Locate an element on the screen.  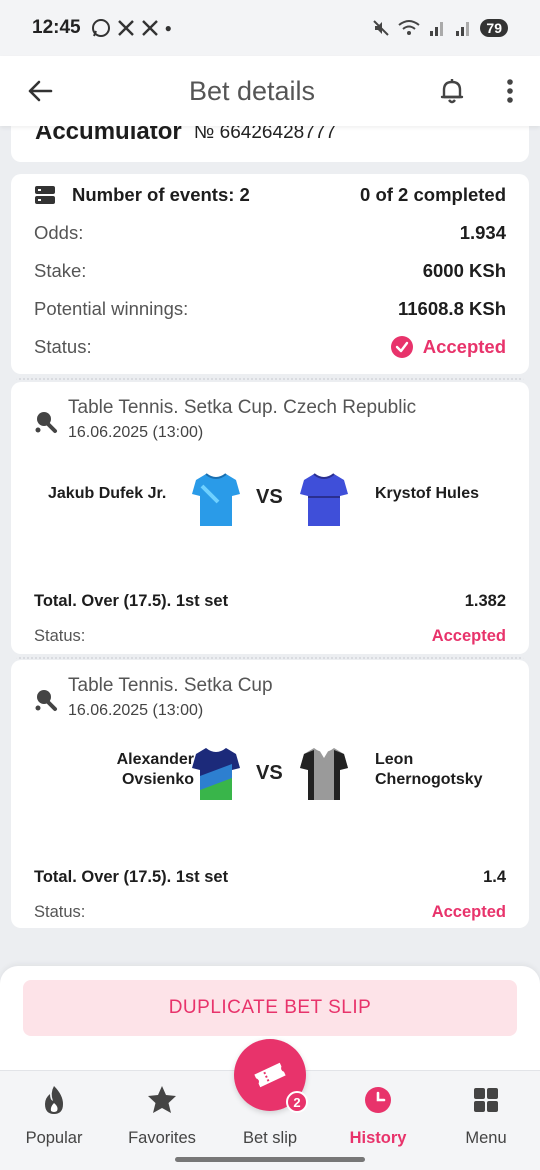
nav-betslip: Bet slip is located at coordinates (270, 1109).